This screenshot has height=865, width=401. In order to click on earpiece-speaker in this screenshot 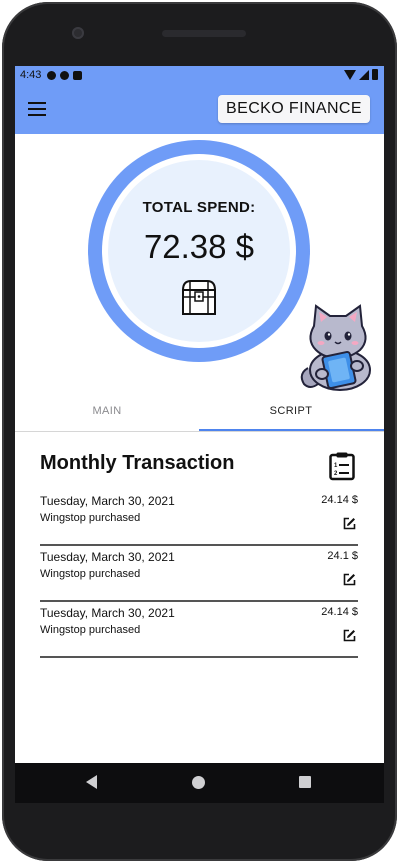, I will do `click(204, 33)`.